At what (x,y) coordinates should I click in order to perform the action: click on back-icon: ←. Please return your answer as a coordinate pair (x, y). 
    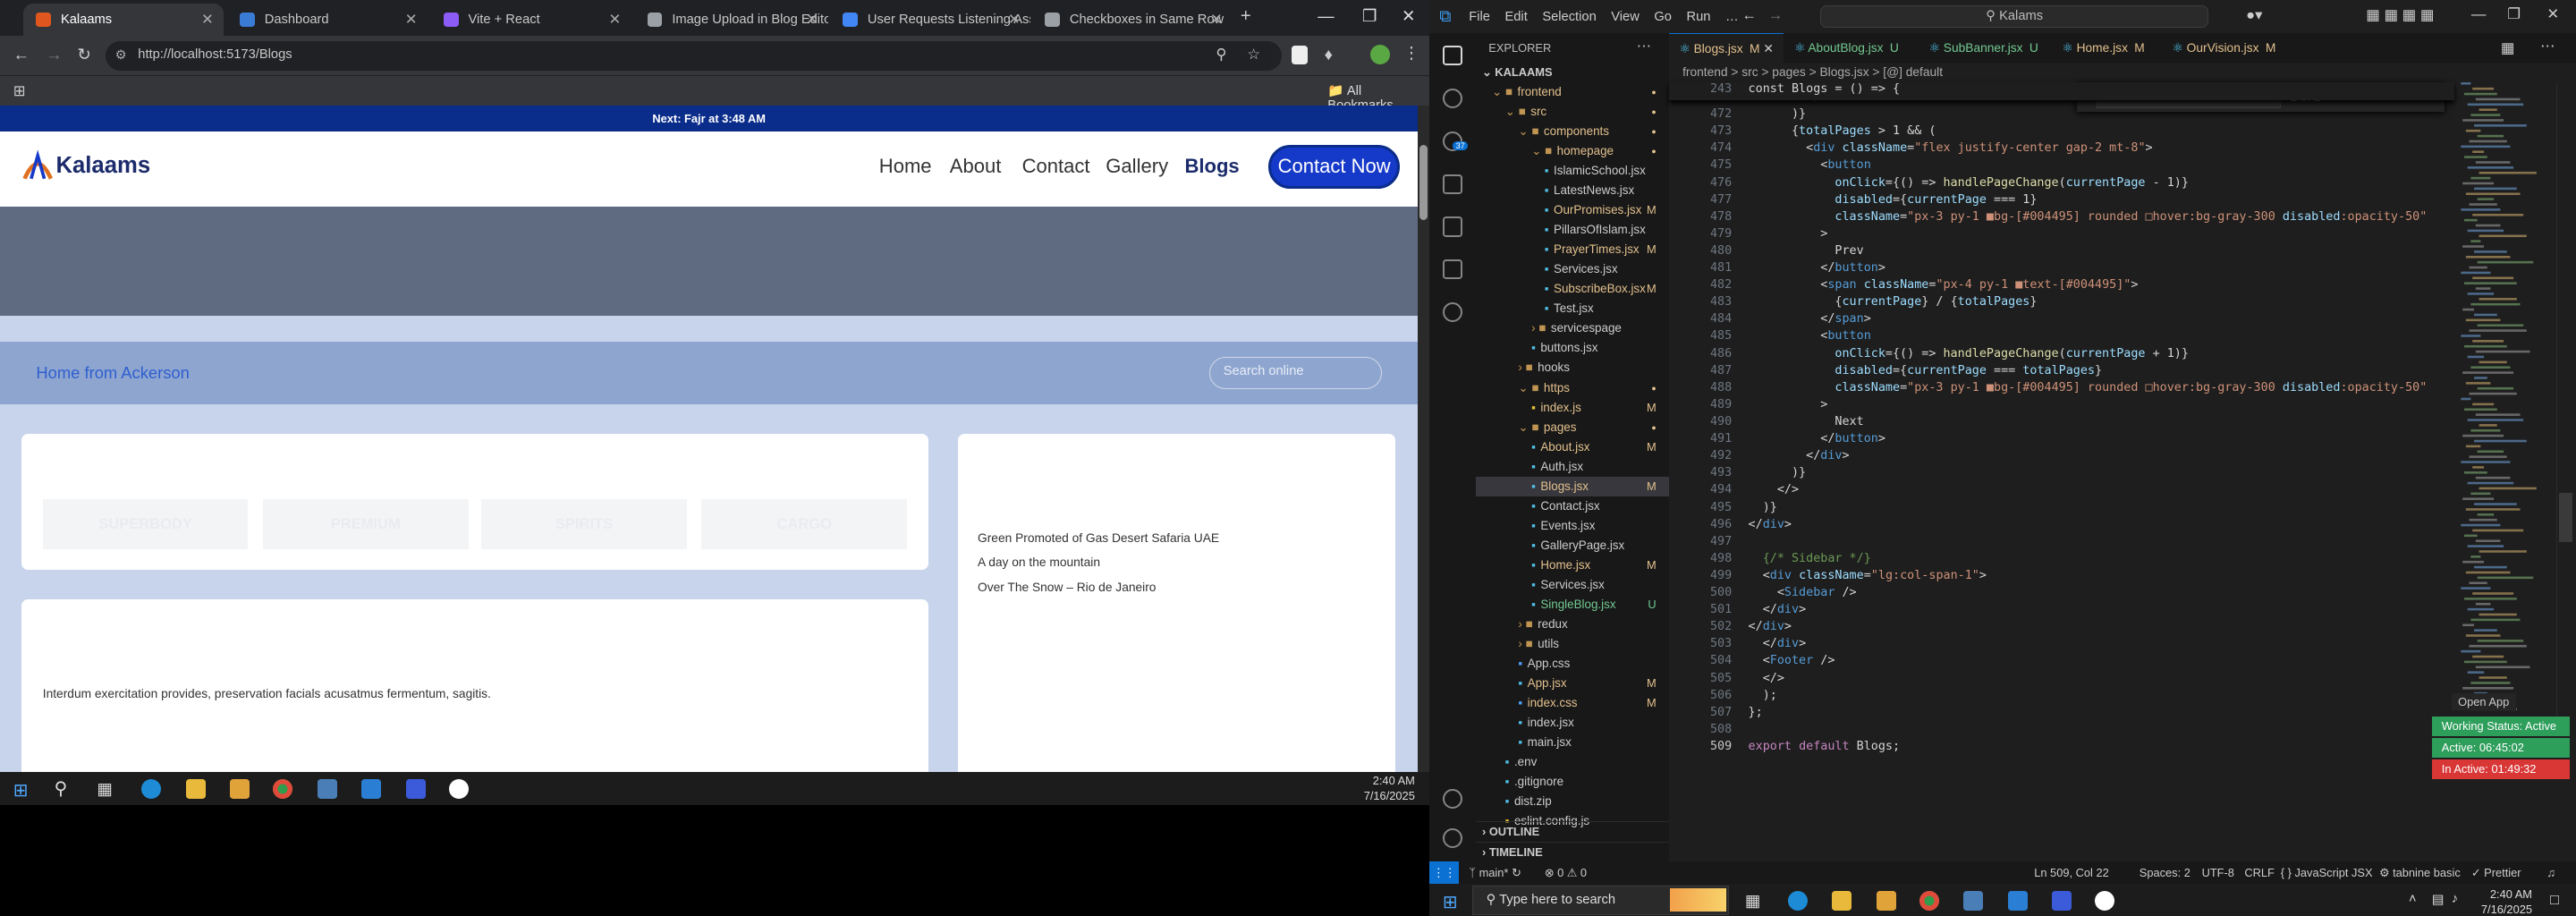
    Looking at the image, I should click on (1749, 15).